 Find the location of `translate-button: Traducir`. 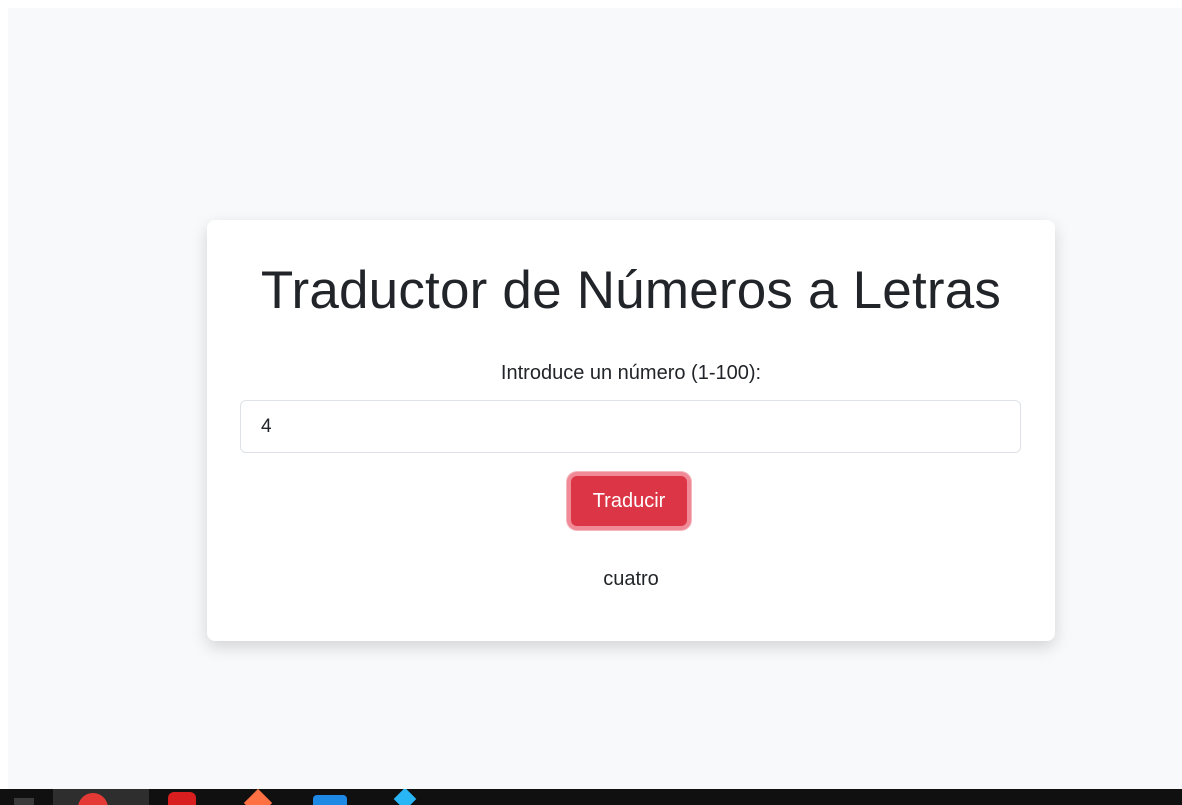

translate-button: Traducir is located at coordinates (629, 501).